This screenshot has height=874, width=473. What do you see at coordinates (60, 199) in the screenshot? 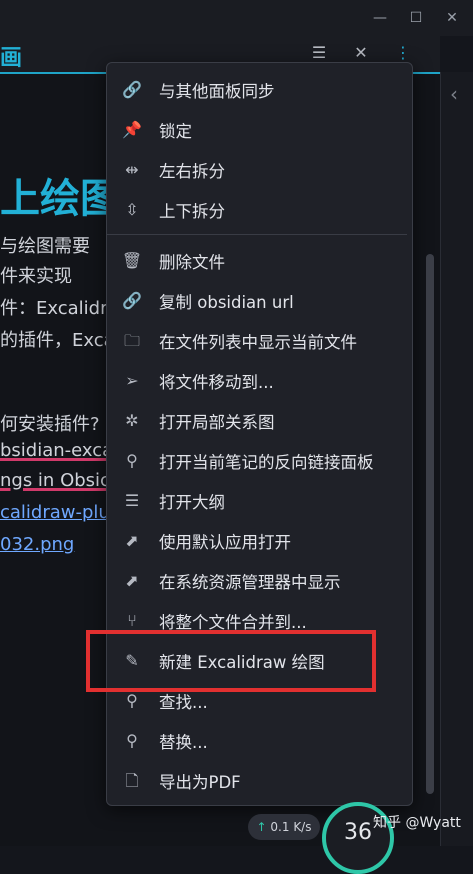
I see `document-heading: 上绘图` at bounding box center [60, 199].